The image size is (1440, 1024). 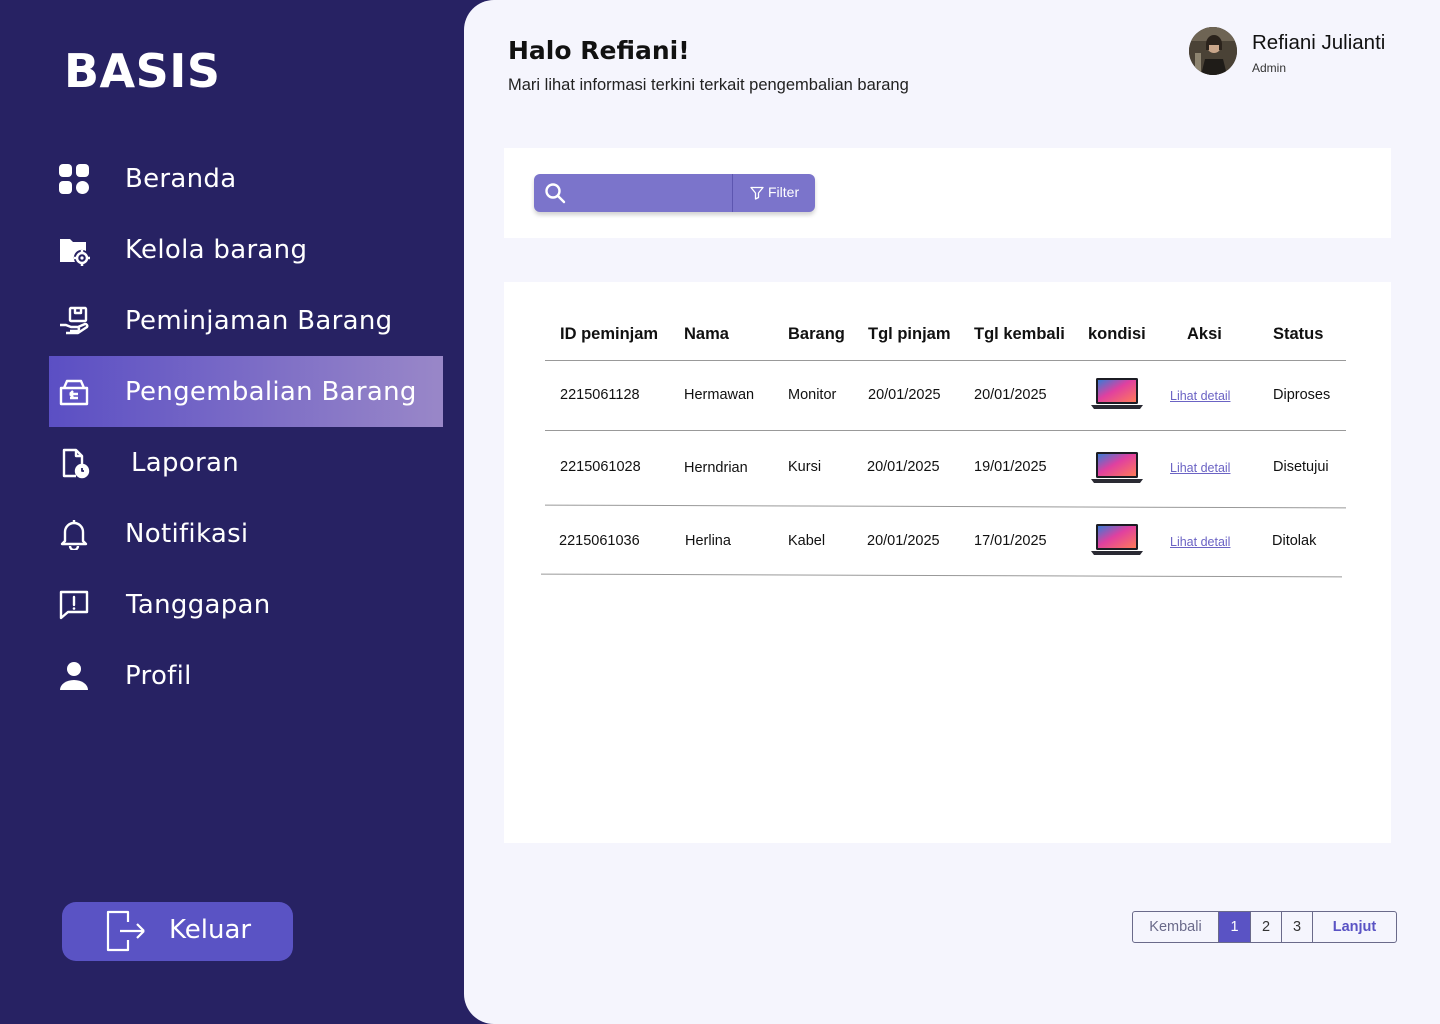 I want to click on pagination: Kembali 1 2 3 Lanjut, so click(x=1264, y=927).